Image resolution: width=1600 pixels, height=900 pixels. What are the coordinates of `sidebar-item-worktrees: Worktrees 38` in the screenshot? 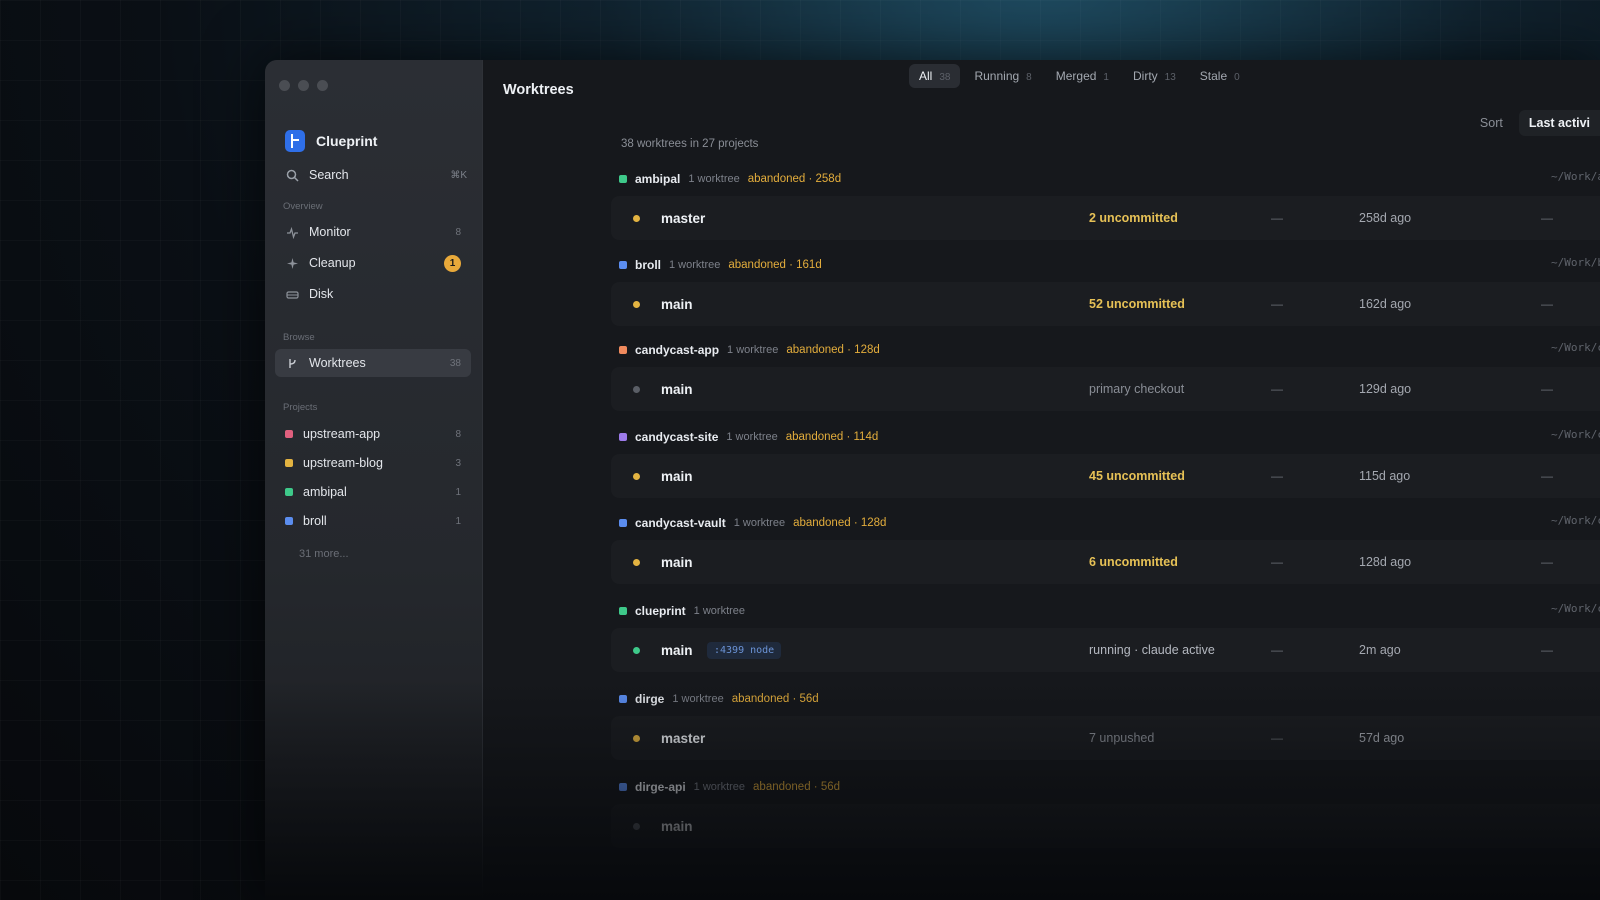 It's located at (373, 363).